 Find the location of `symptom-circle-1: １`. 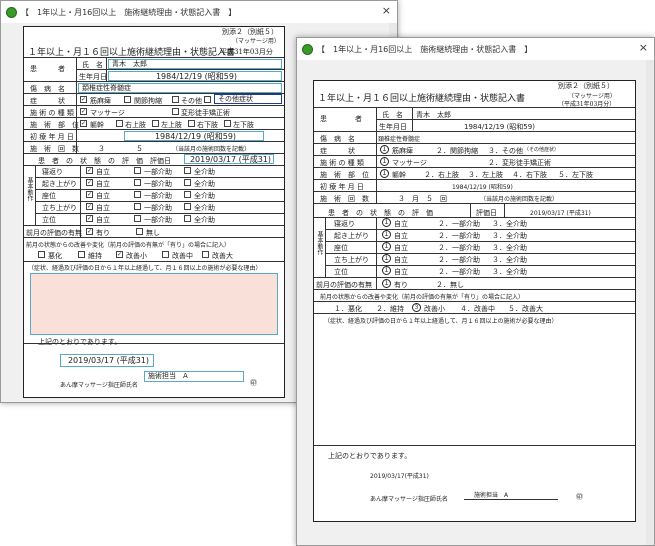

symptom-circle-1: １ is located at coordinates (384, 149).